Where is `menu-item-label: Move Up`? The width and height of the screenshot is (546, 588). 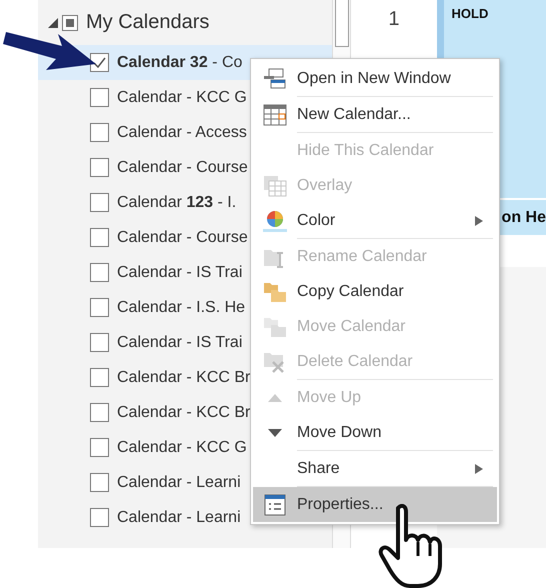
menu-item-label: Move Up is located at coordinates (329, 397).